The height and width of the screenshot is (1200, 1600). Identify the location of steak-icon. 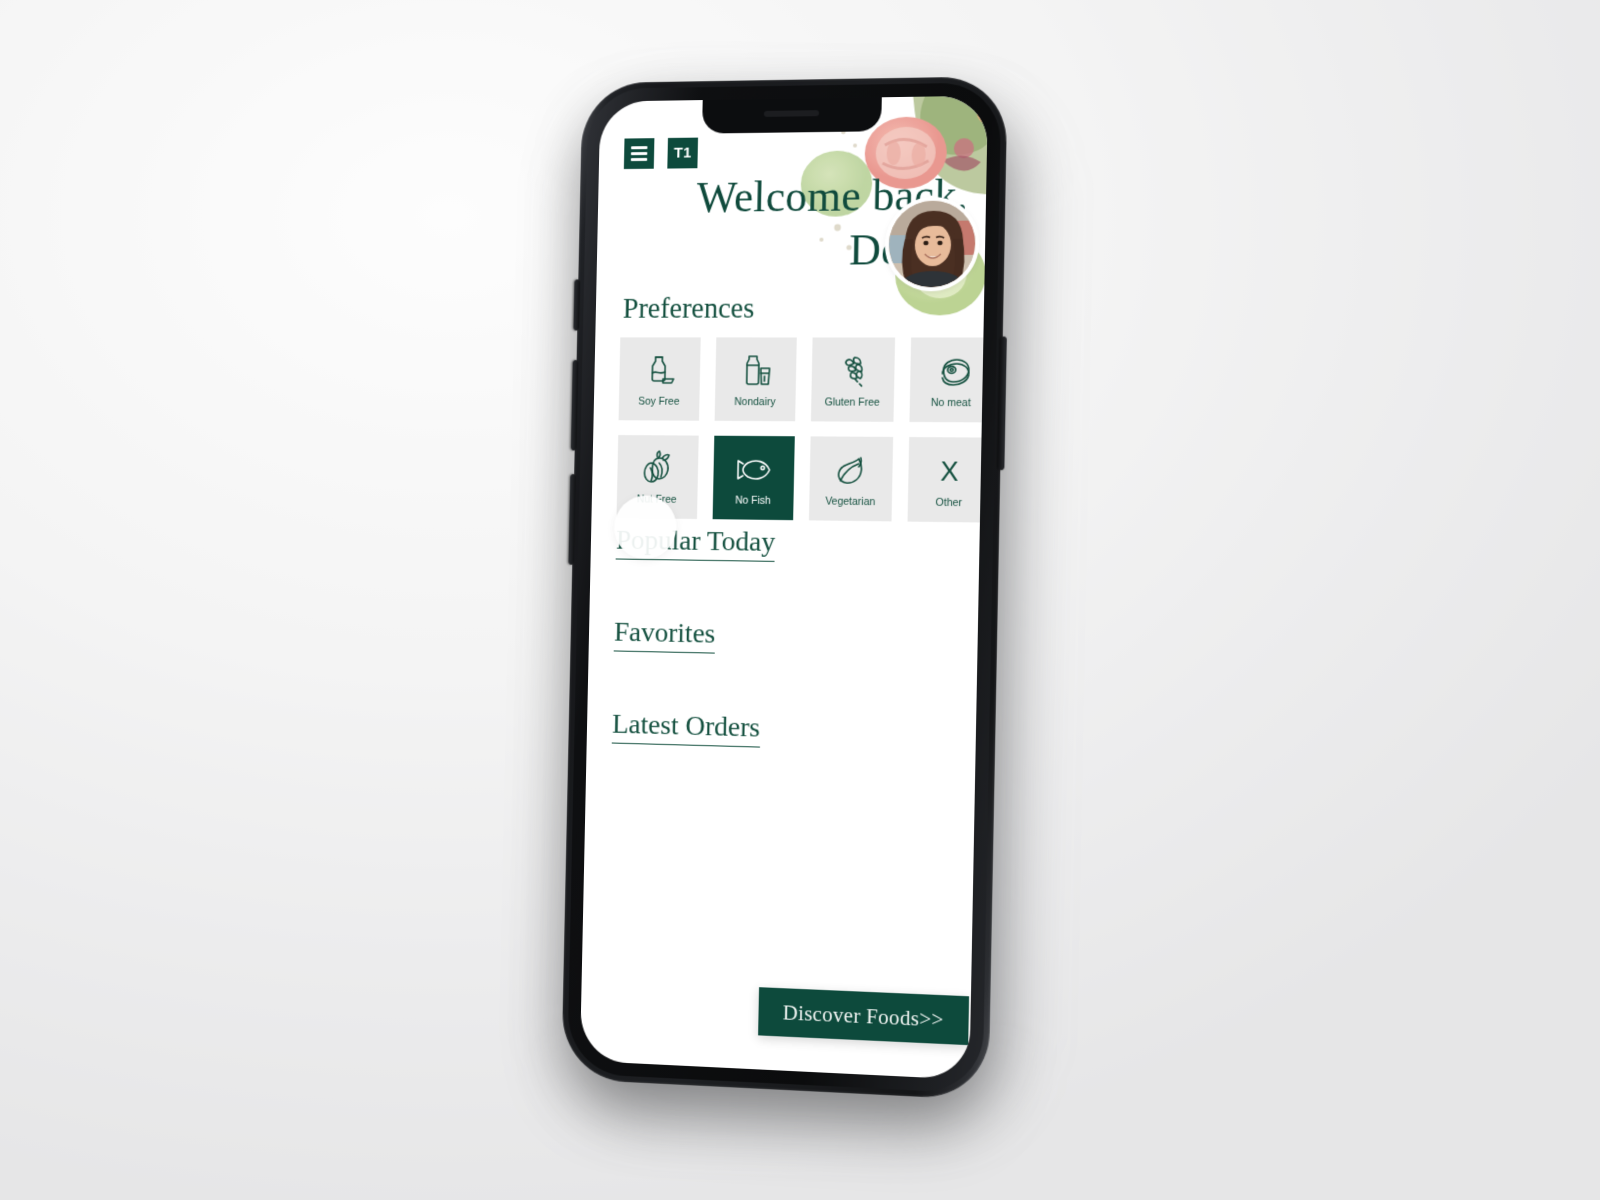
(951, 372).